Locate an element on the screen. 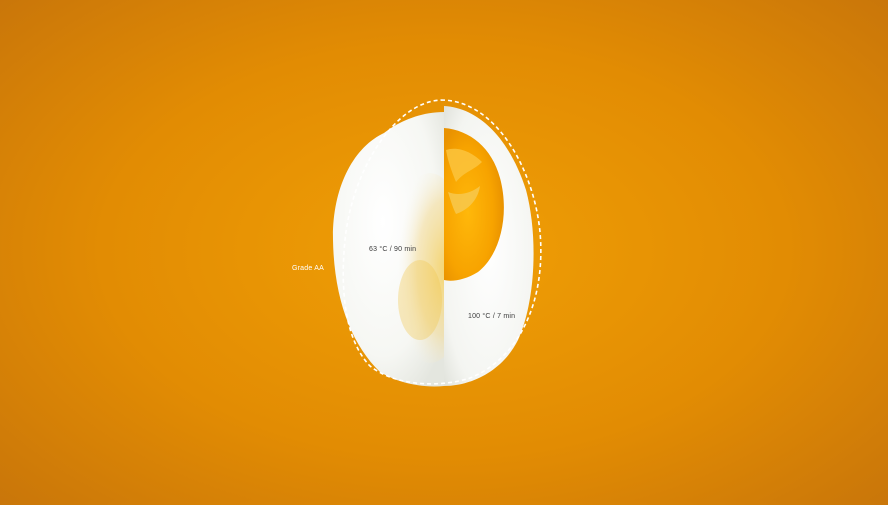 The image size is (888, 505). grade-label: Grade AA is located at coordinates (308, 268).